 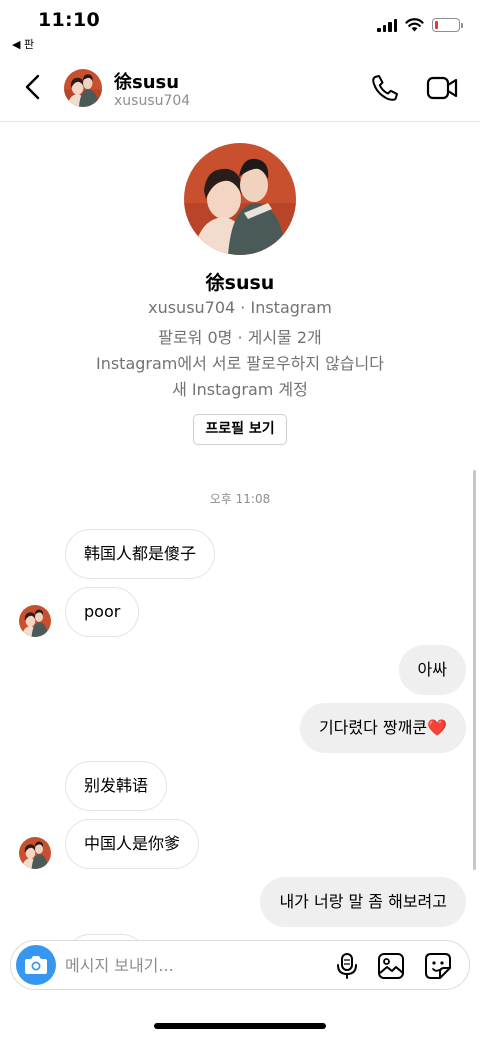 I want to click on message-text: 韩国人都是傻子, so click(x=140, y=553).